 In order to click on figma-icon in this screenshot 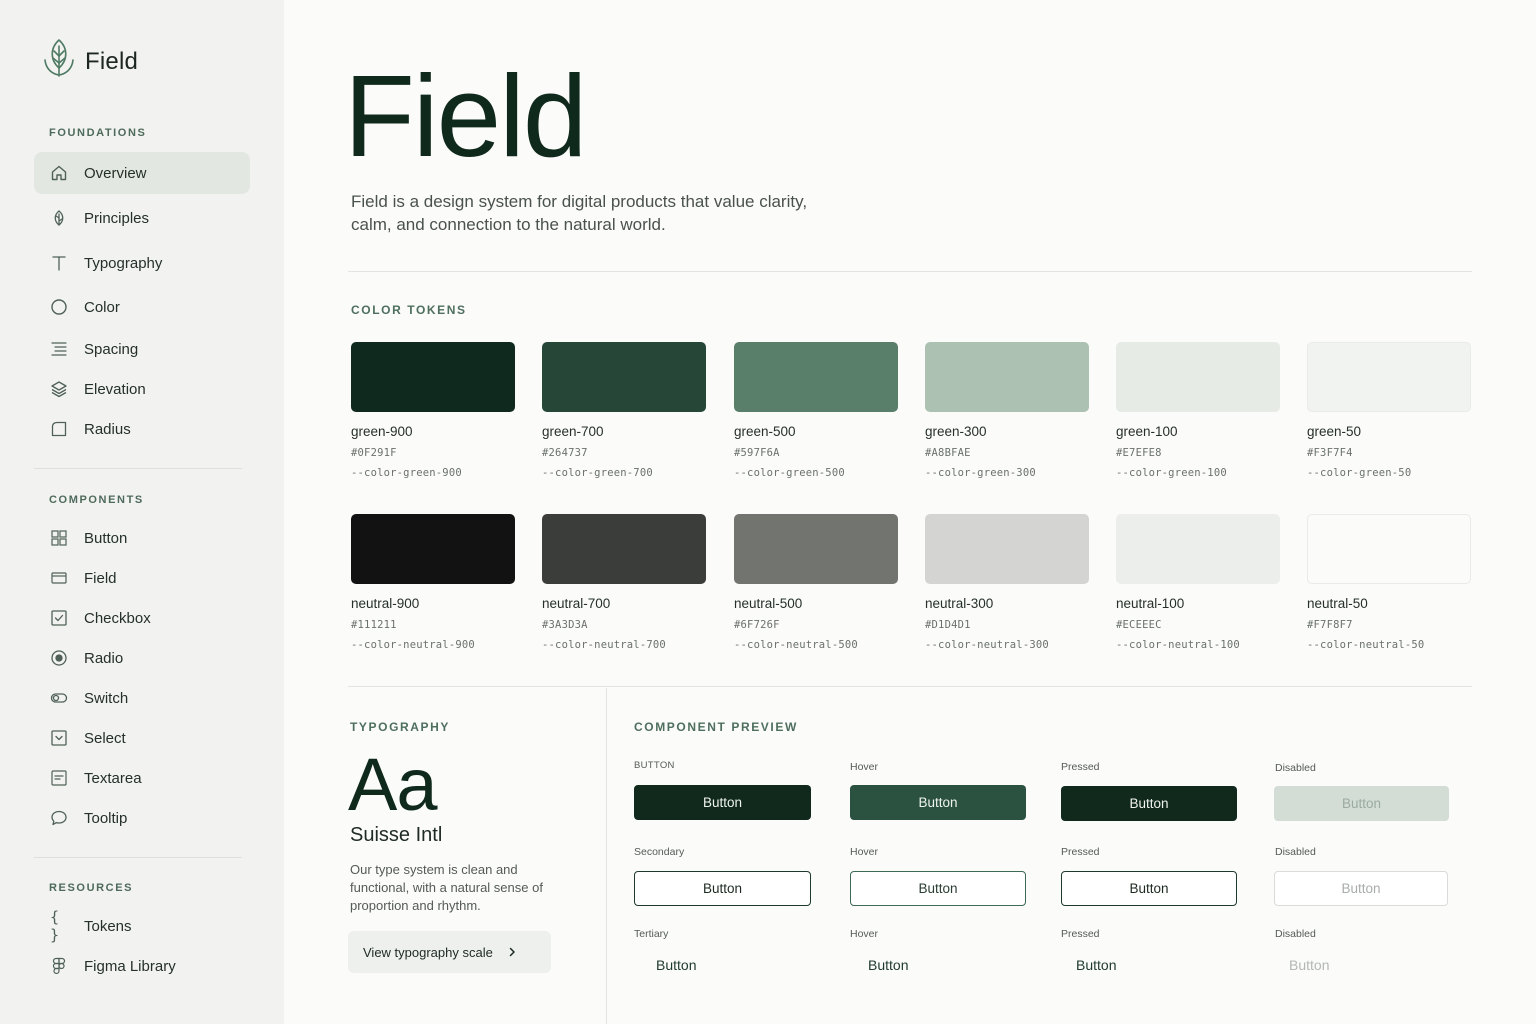, I will do `click(59, 966)`.